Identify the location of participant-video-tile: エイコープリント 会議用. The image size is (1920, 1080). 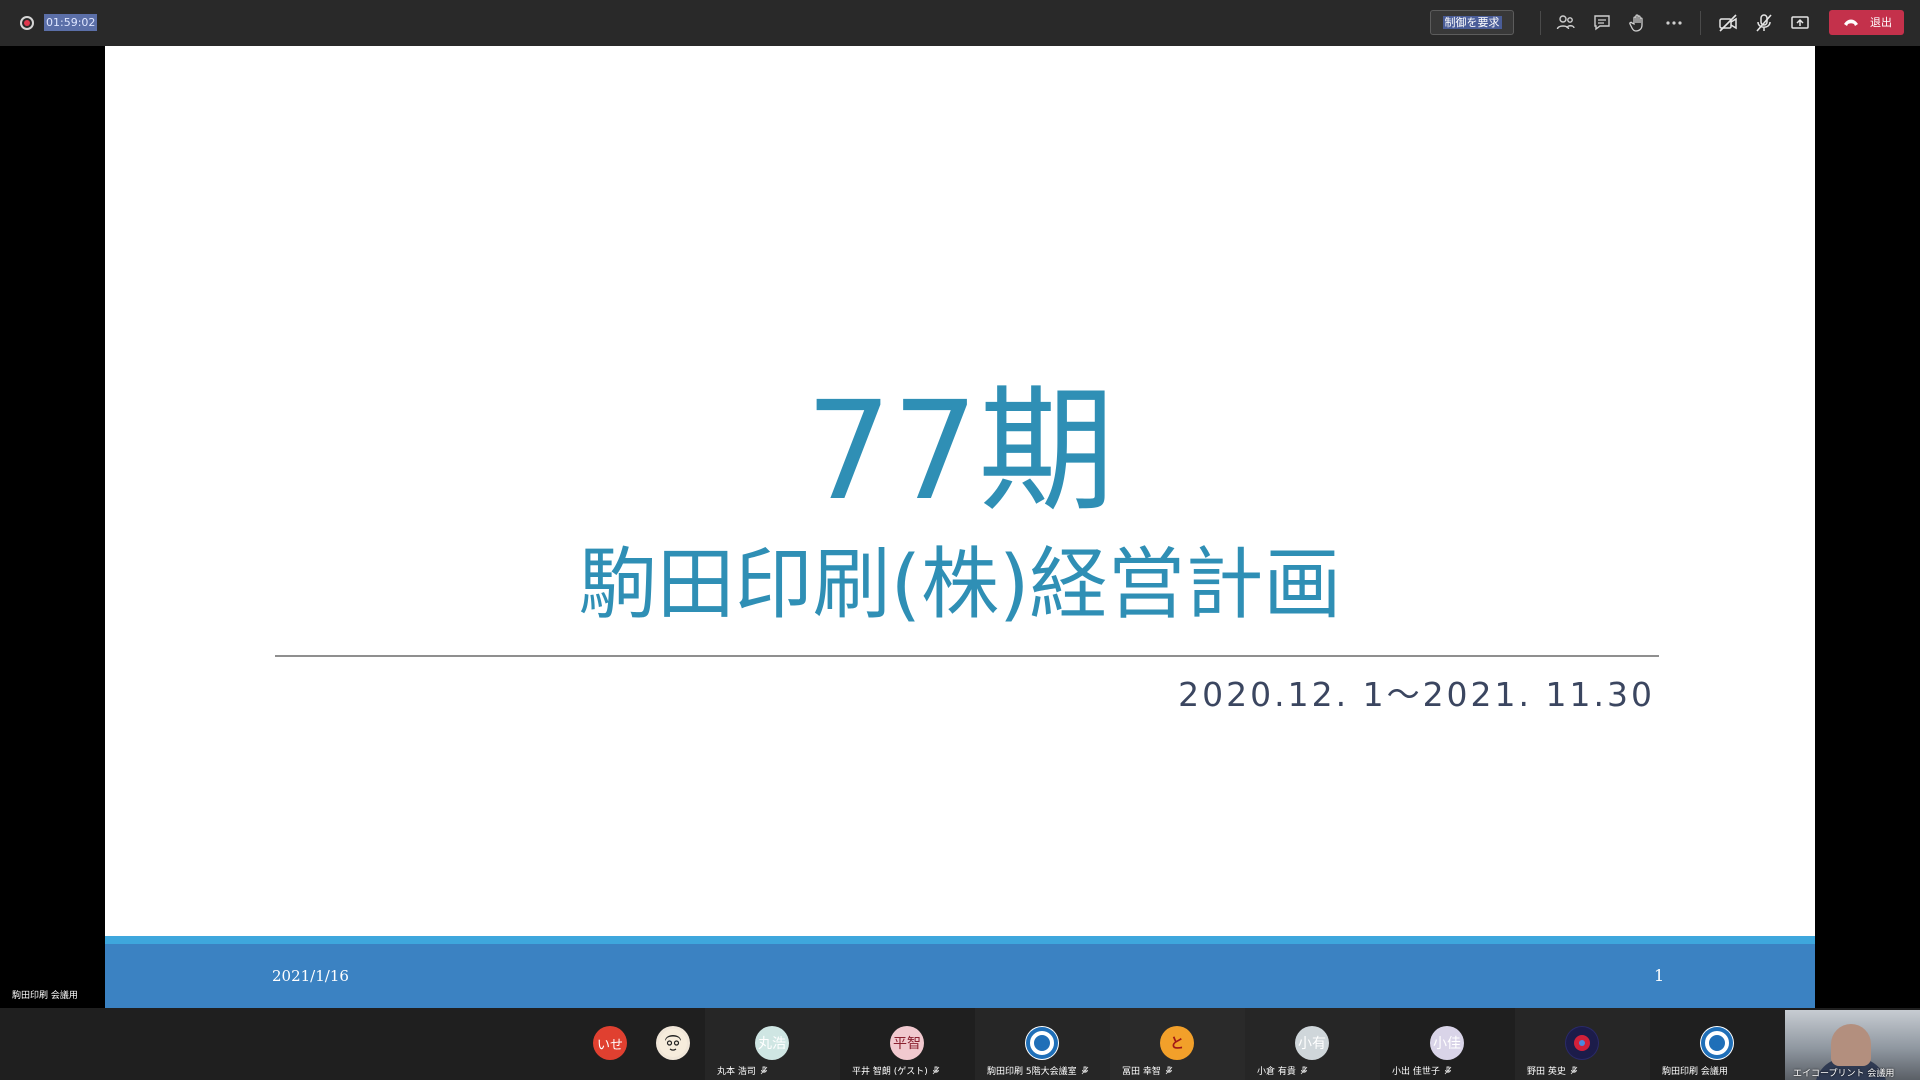
(1852, 1045).